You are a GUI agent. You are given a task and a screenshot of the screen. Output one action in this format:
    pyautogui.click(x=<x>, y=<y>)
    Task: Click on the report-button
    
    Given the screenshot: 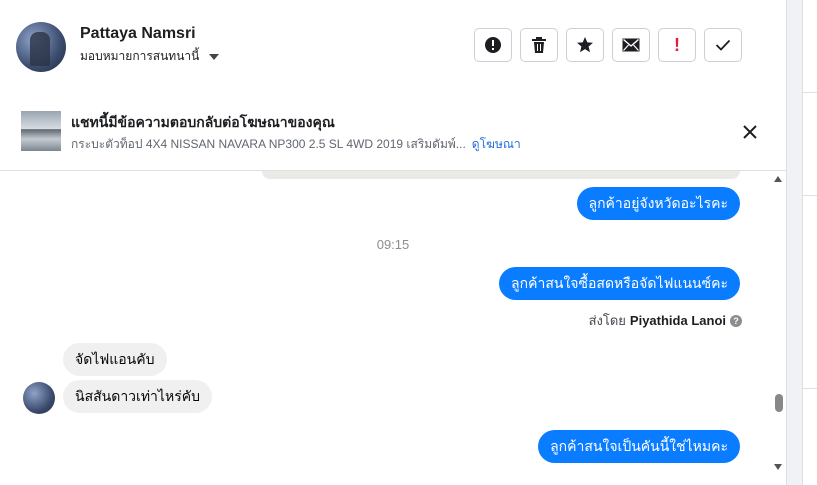 What is the action you would take?
    pyautogui.click(x=493, y=45)
    